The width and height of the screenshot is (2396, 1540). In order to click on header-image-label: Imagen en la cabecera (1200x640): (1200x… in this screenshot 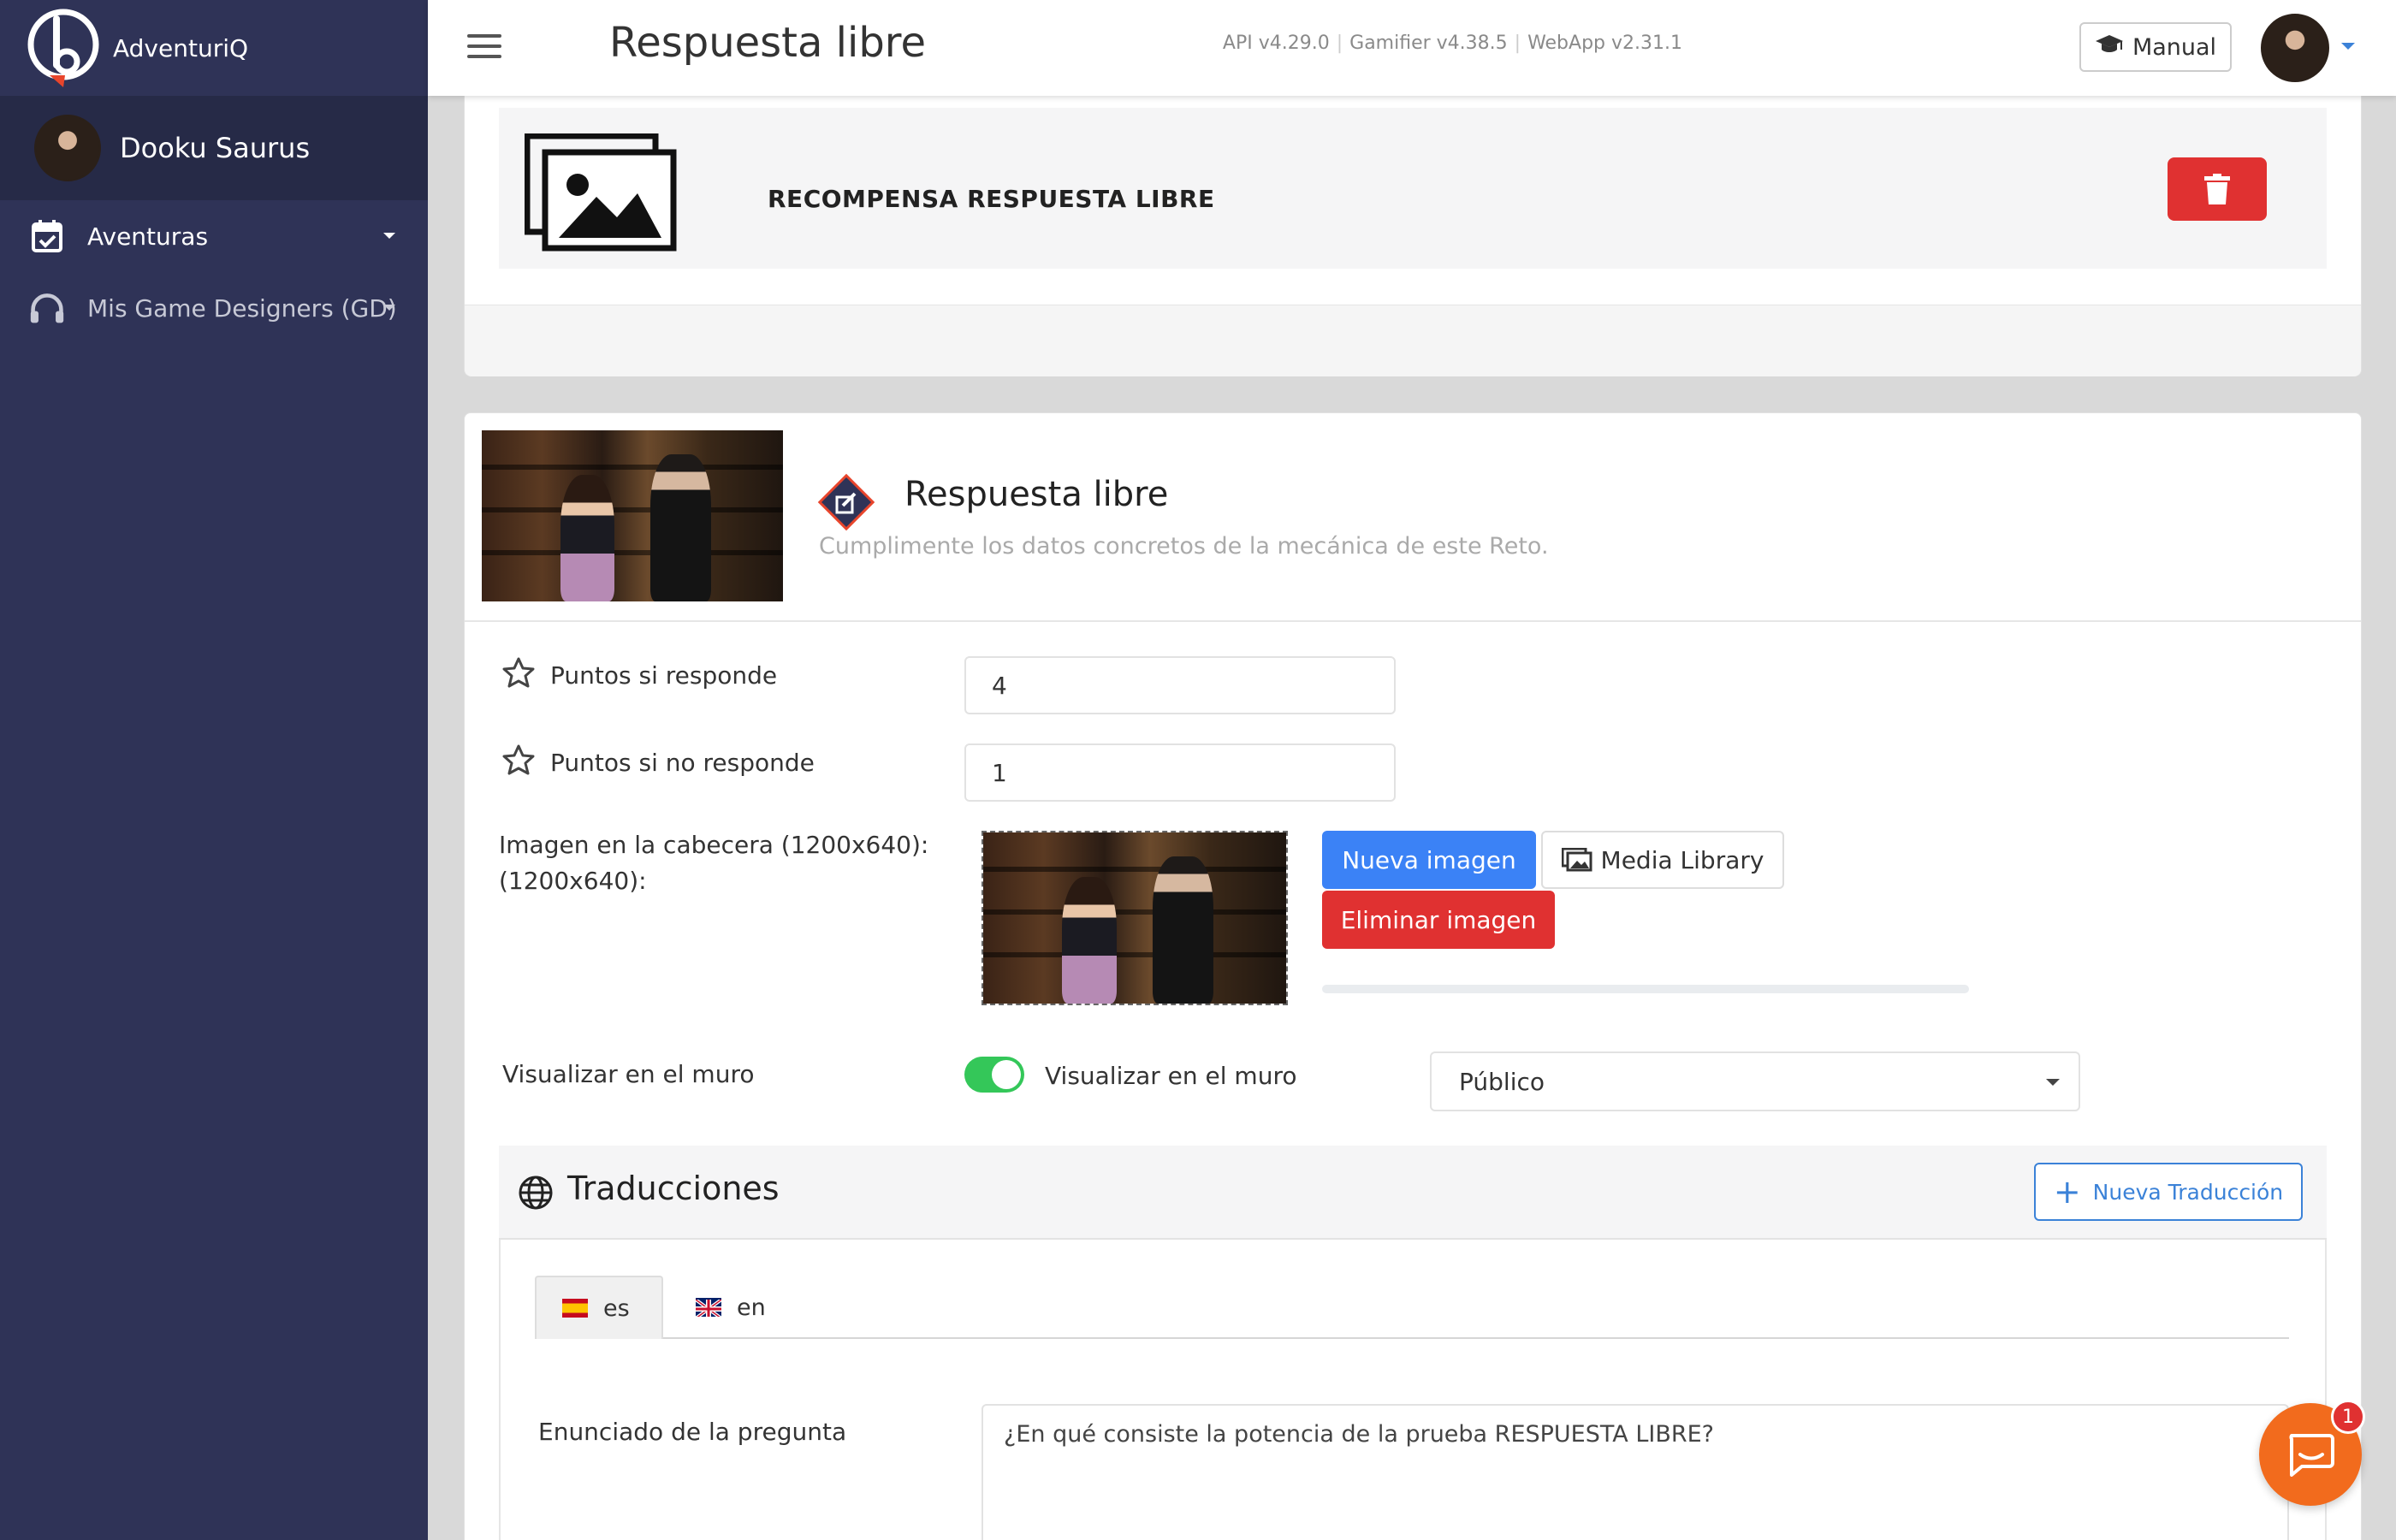, I will do `click(713, 863)`.